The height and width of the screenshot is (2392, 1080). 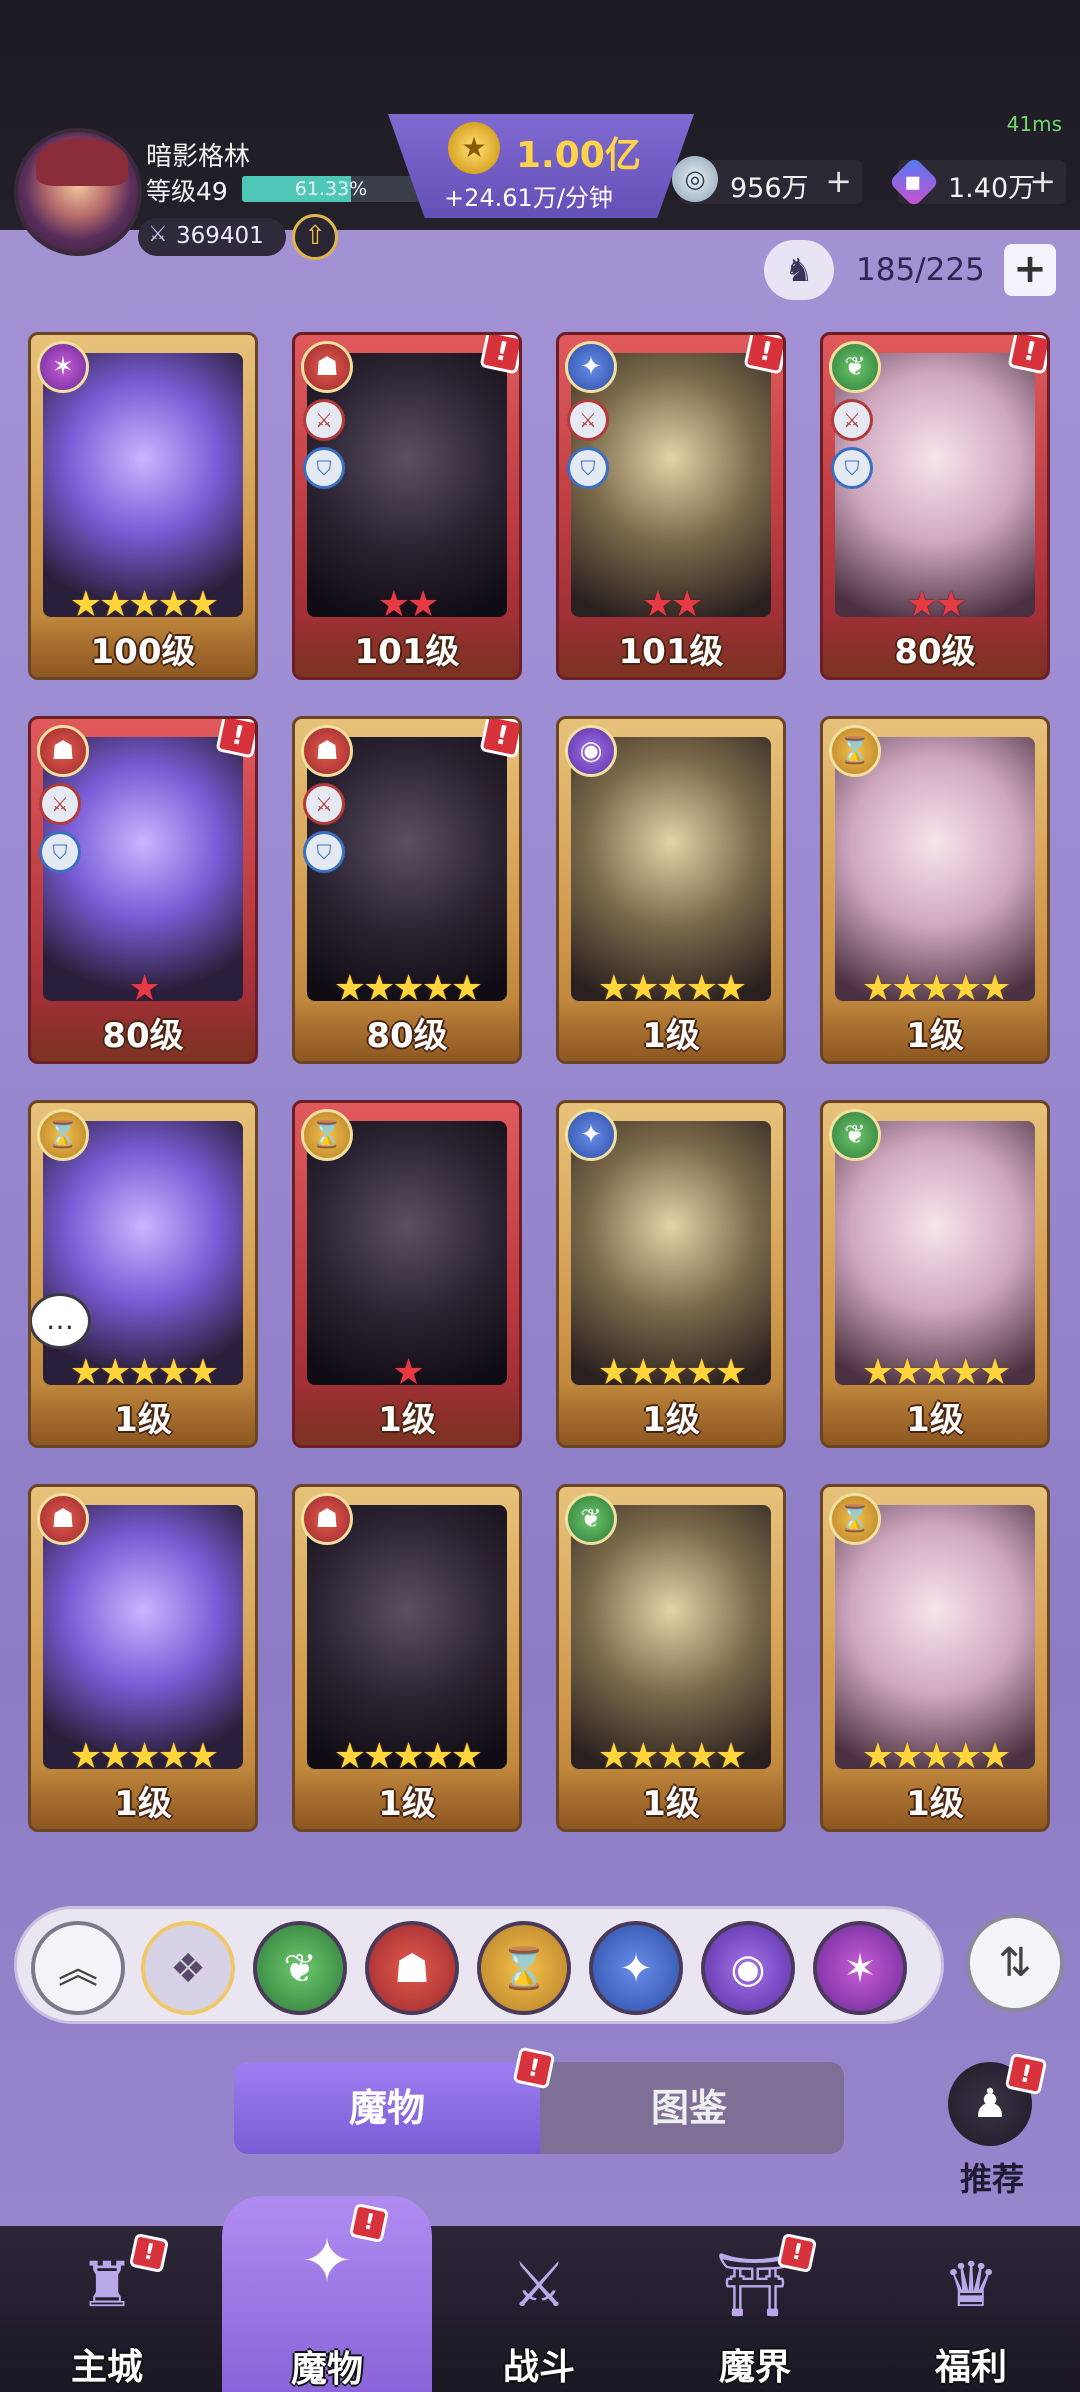 I want to click on demon-filter-button: ☗, so click(x=412, y=1968).